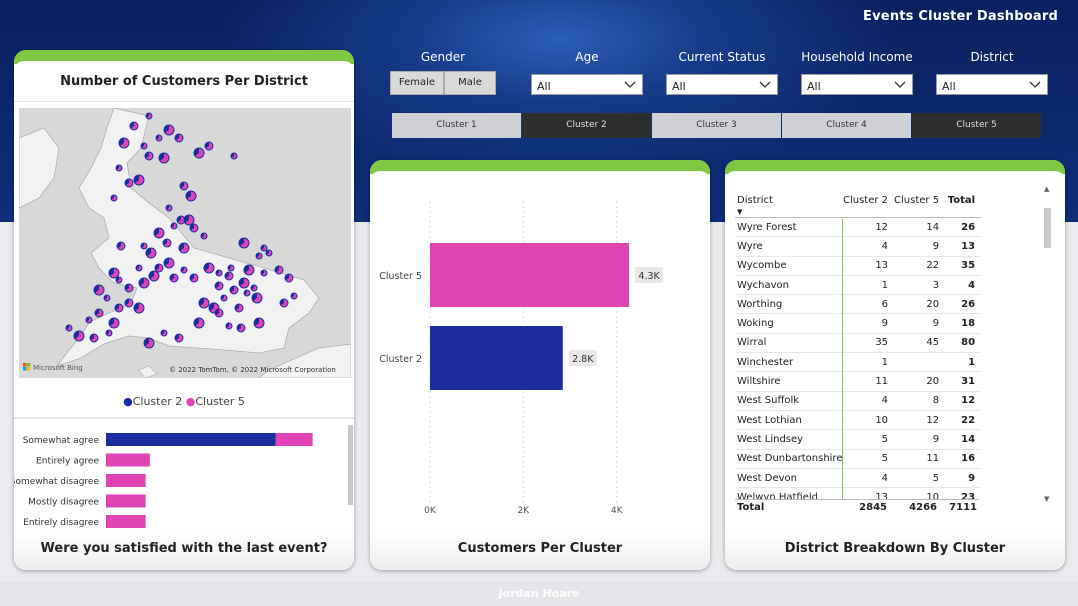 The height and width of the screenshot is (606, 1078). Describe the element at coordinates (1047, 344) in the screenshot. I see `table-scrollbar: ▲ ▼` at that location.